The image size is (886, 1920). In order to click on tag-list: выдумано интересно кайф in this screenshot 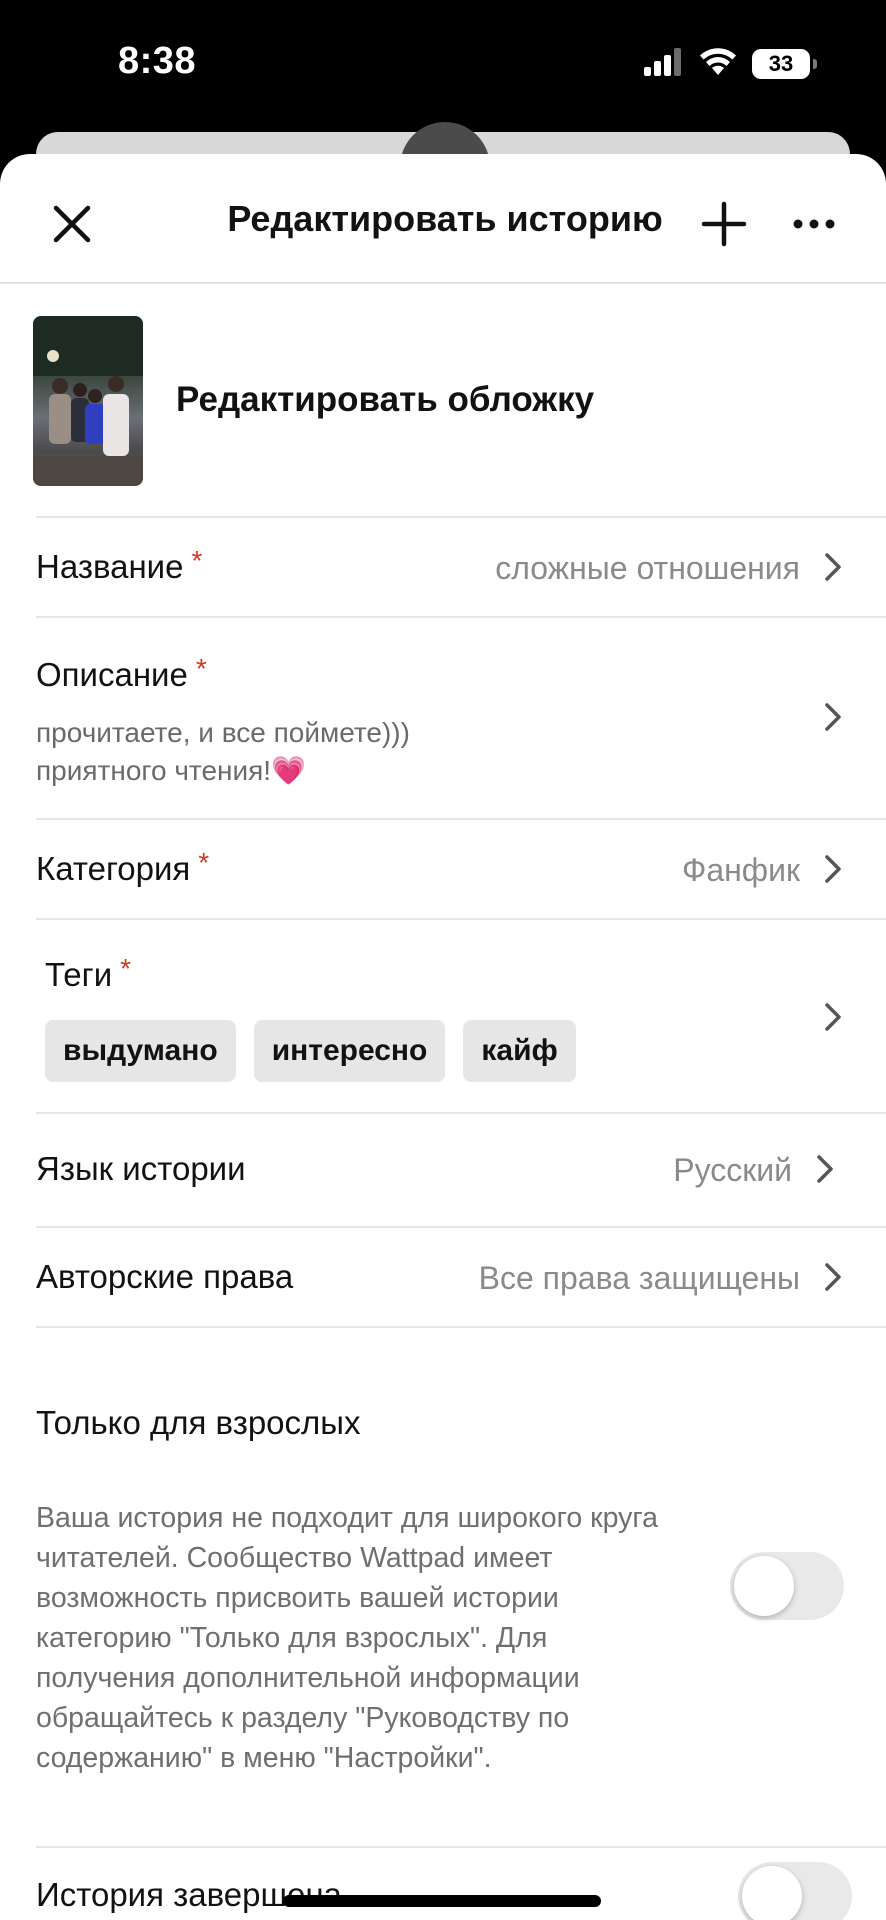, I will do `click(310, 1051)`.